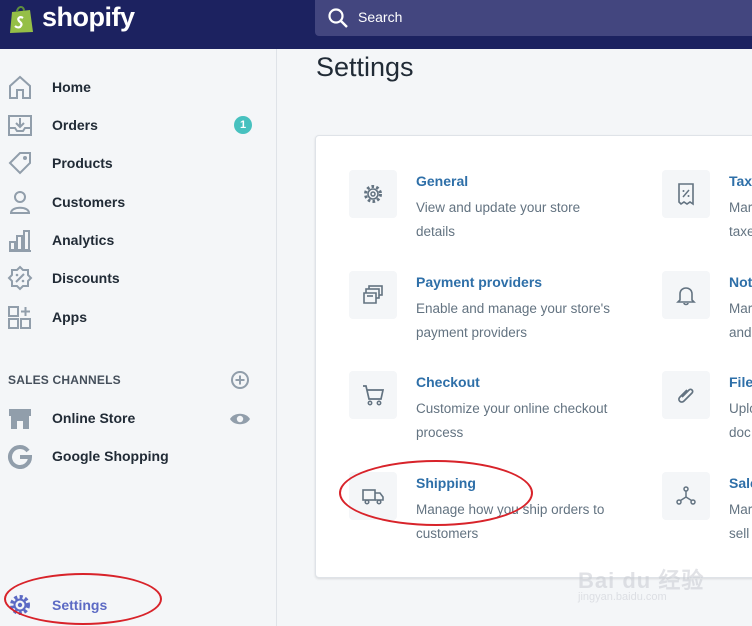  I want to click on settings-item-files: File Uplo doc, so click(707, 416).